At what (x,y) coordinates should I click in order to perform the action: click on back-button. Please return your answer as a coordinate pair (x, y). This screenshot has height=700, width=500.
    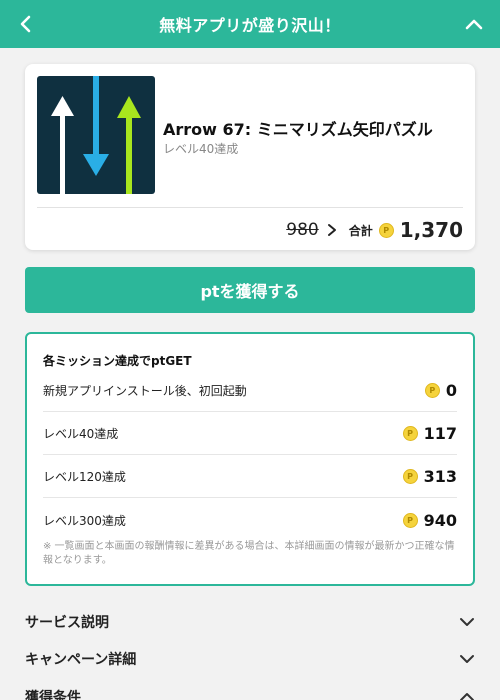
    Looking at the image, I should click on (26, 24).